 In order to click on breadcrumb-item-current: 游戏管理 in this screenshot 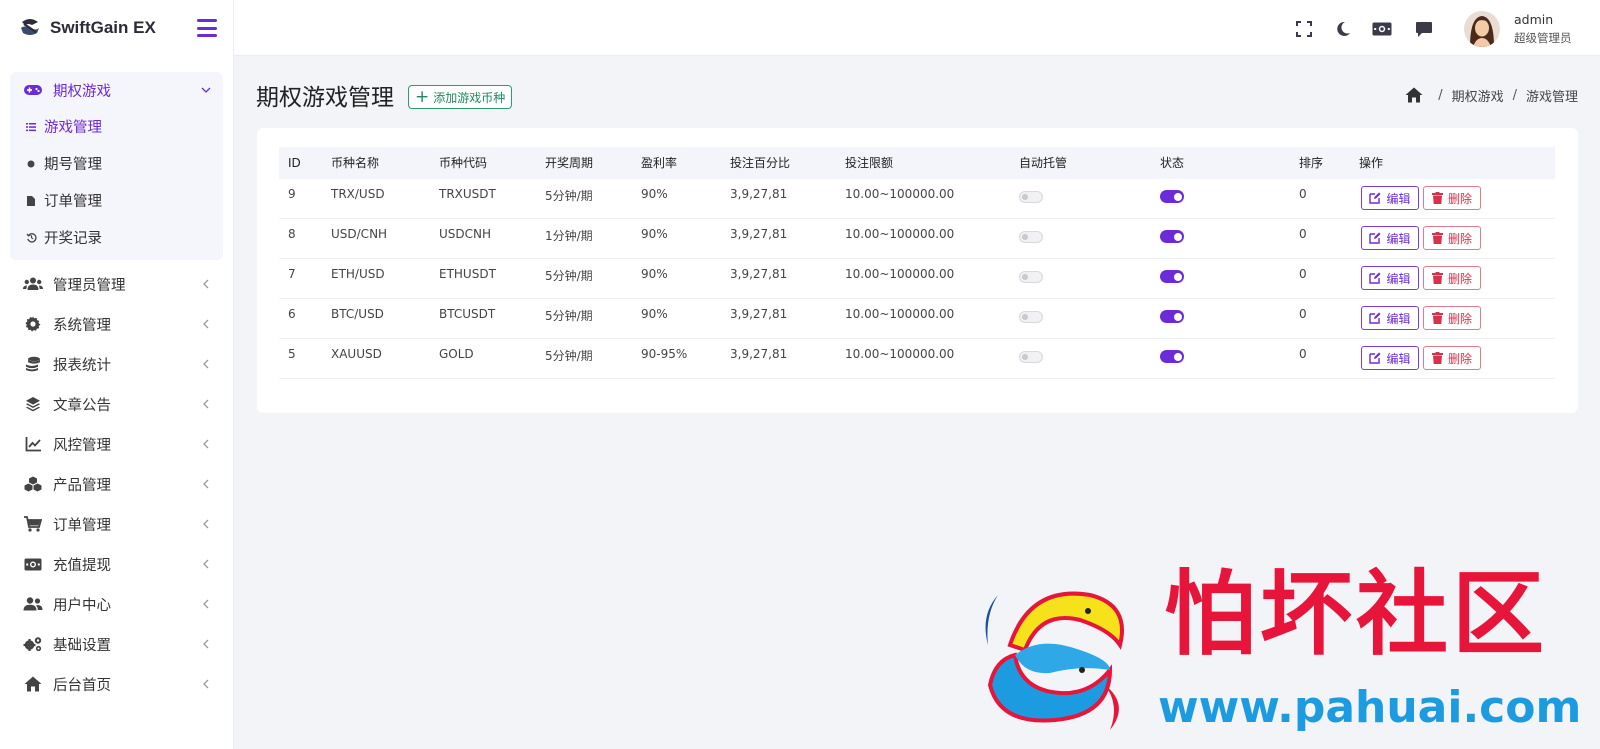, I will do `click(1551, 97)`.